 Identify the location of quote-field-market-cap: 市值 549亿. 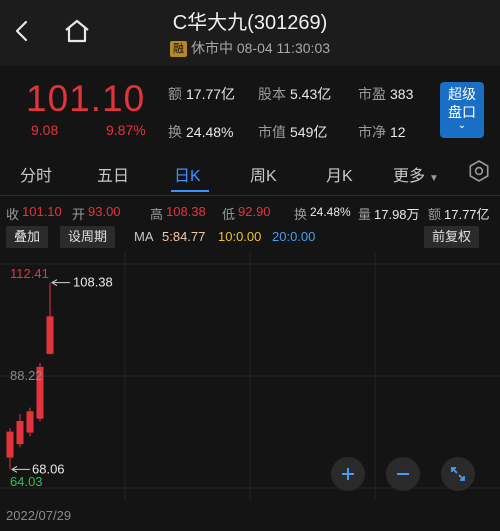
(293, 132).